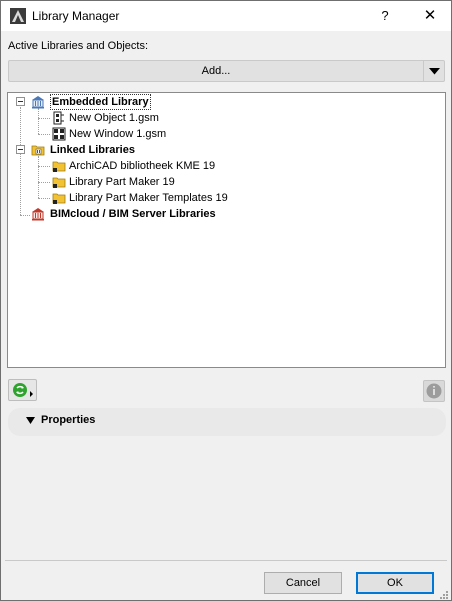 This screenshot has width=452, height=601. What do you see at coordinates (158, 102) in the screenshot?
I see `tree-node-embedded-library: Embedded Library` at bounding box center [158, 102].